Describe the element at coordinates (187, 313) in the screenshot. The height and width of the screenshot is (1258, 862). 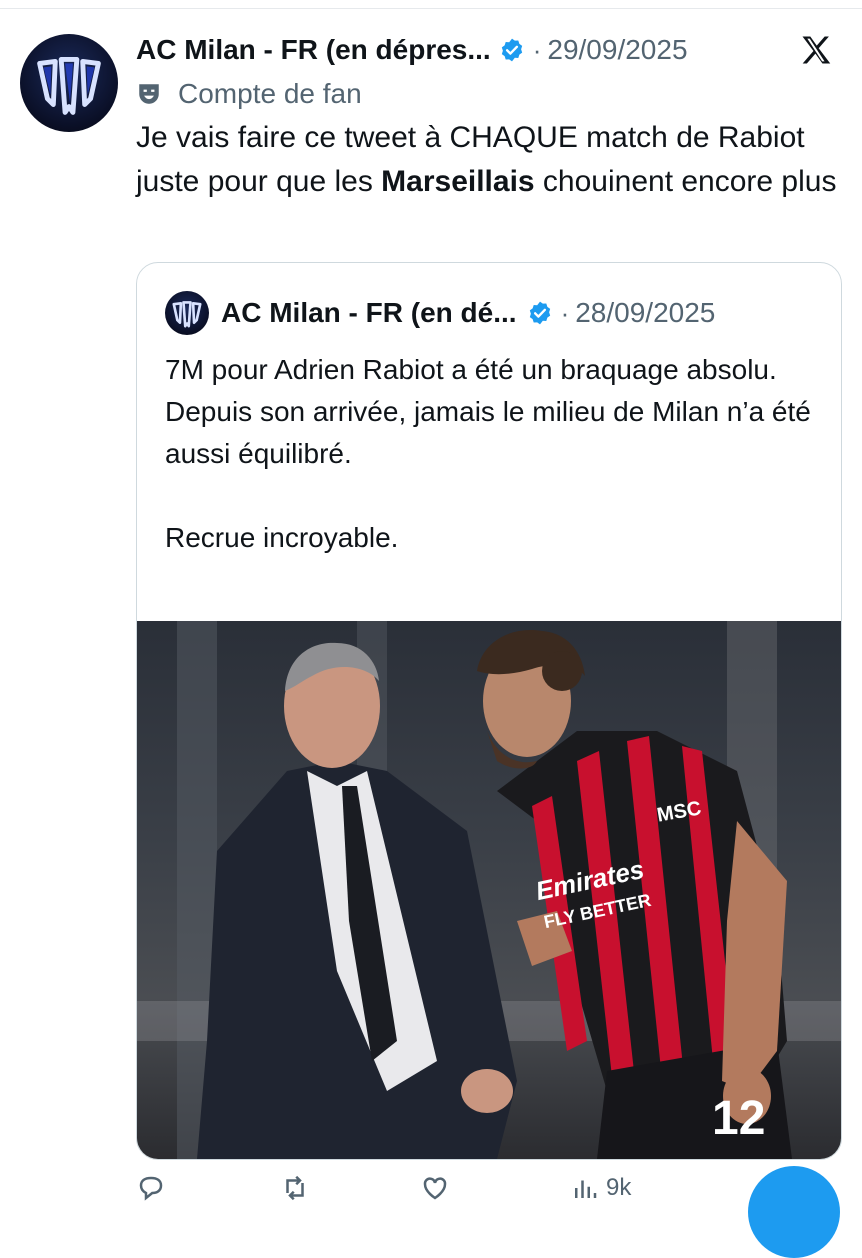
I see `quoted-author-avatar` at that location.